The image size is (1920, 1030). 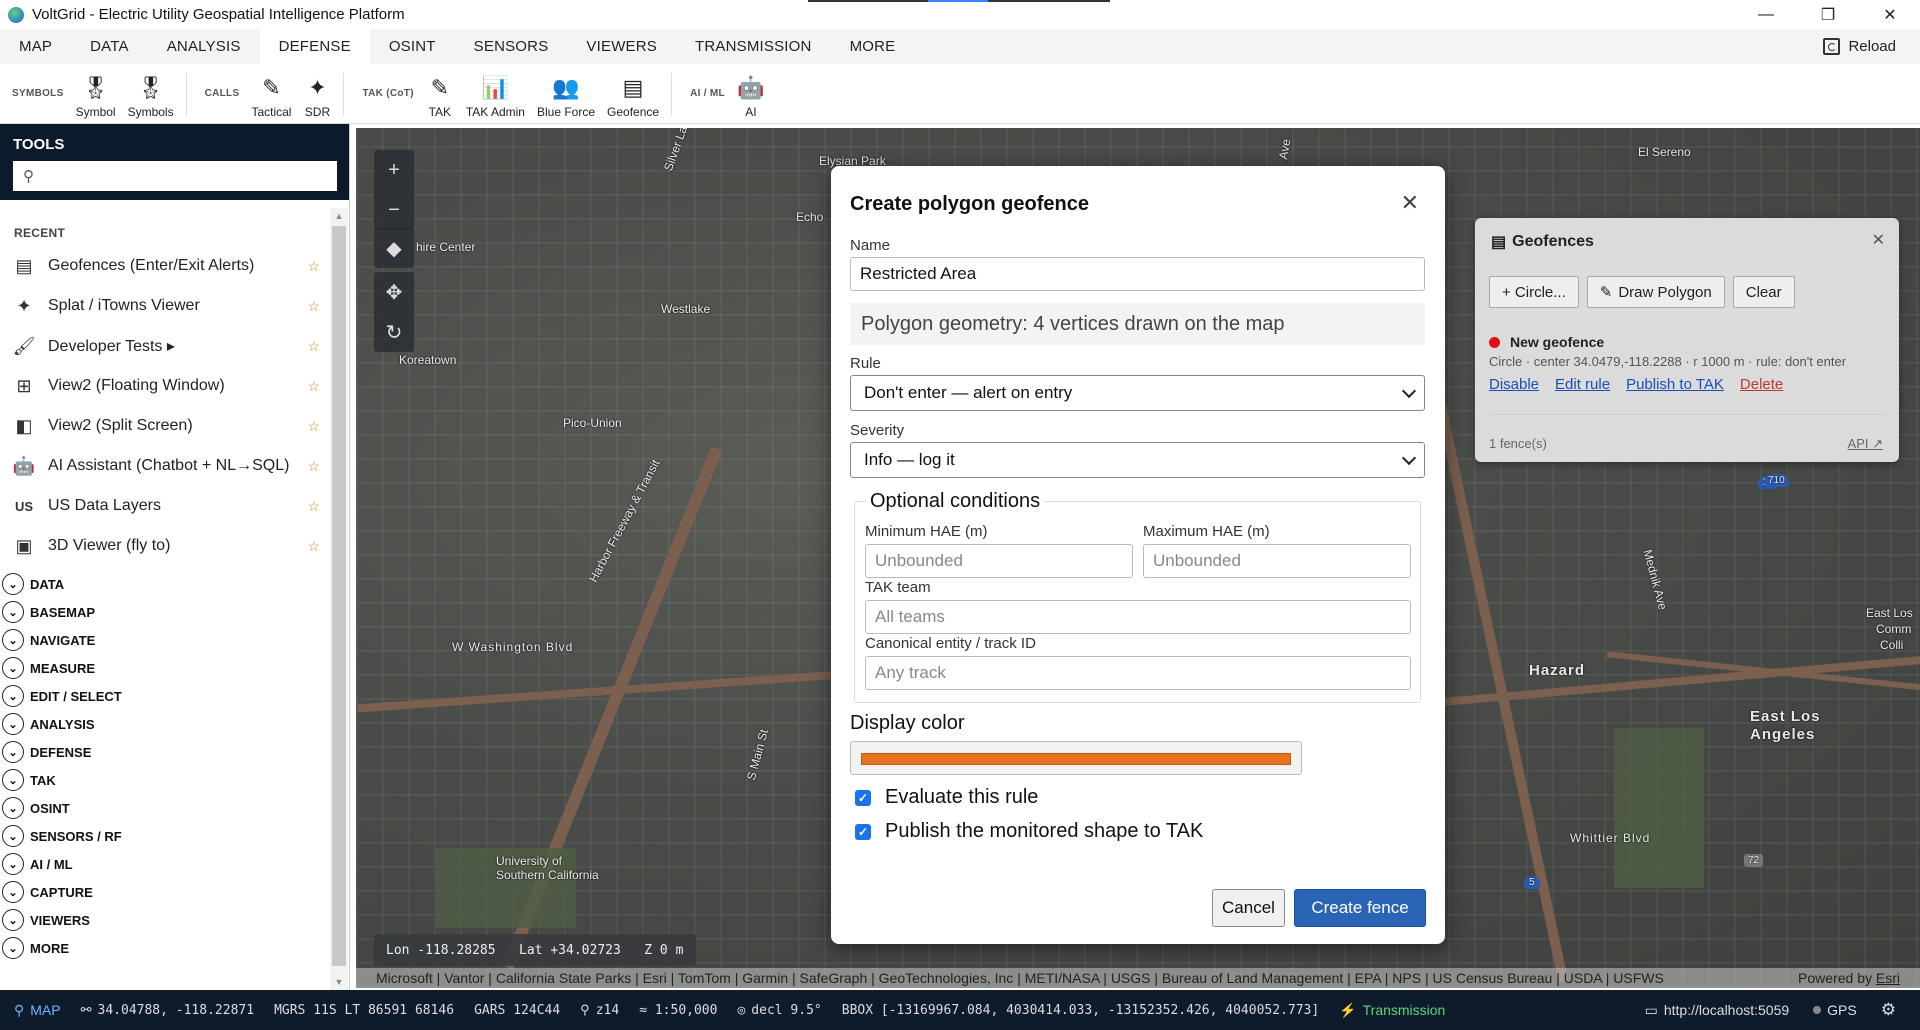 What do you see at coordinates (955, 501) in the screenshot?
I see `optional-conditions-legend: Optional conditions` at bounding box center [955, 501].